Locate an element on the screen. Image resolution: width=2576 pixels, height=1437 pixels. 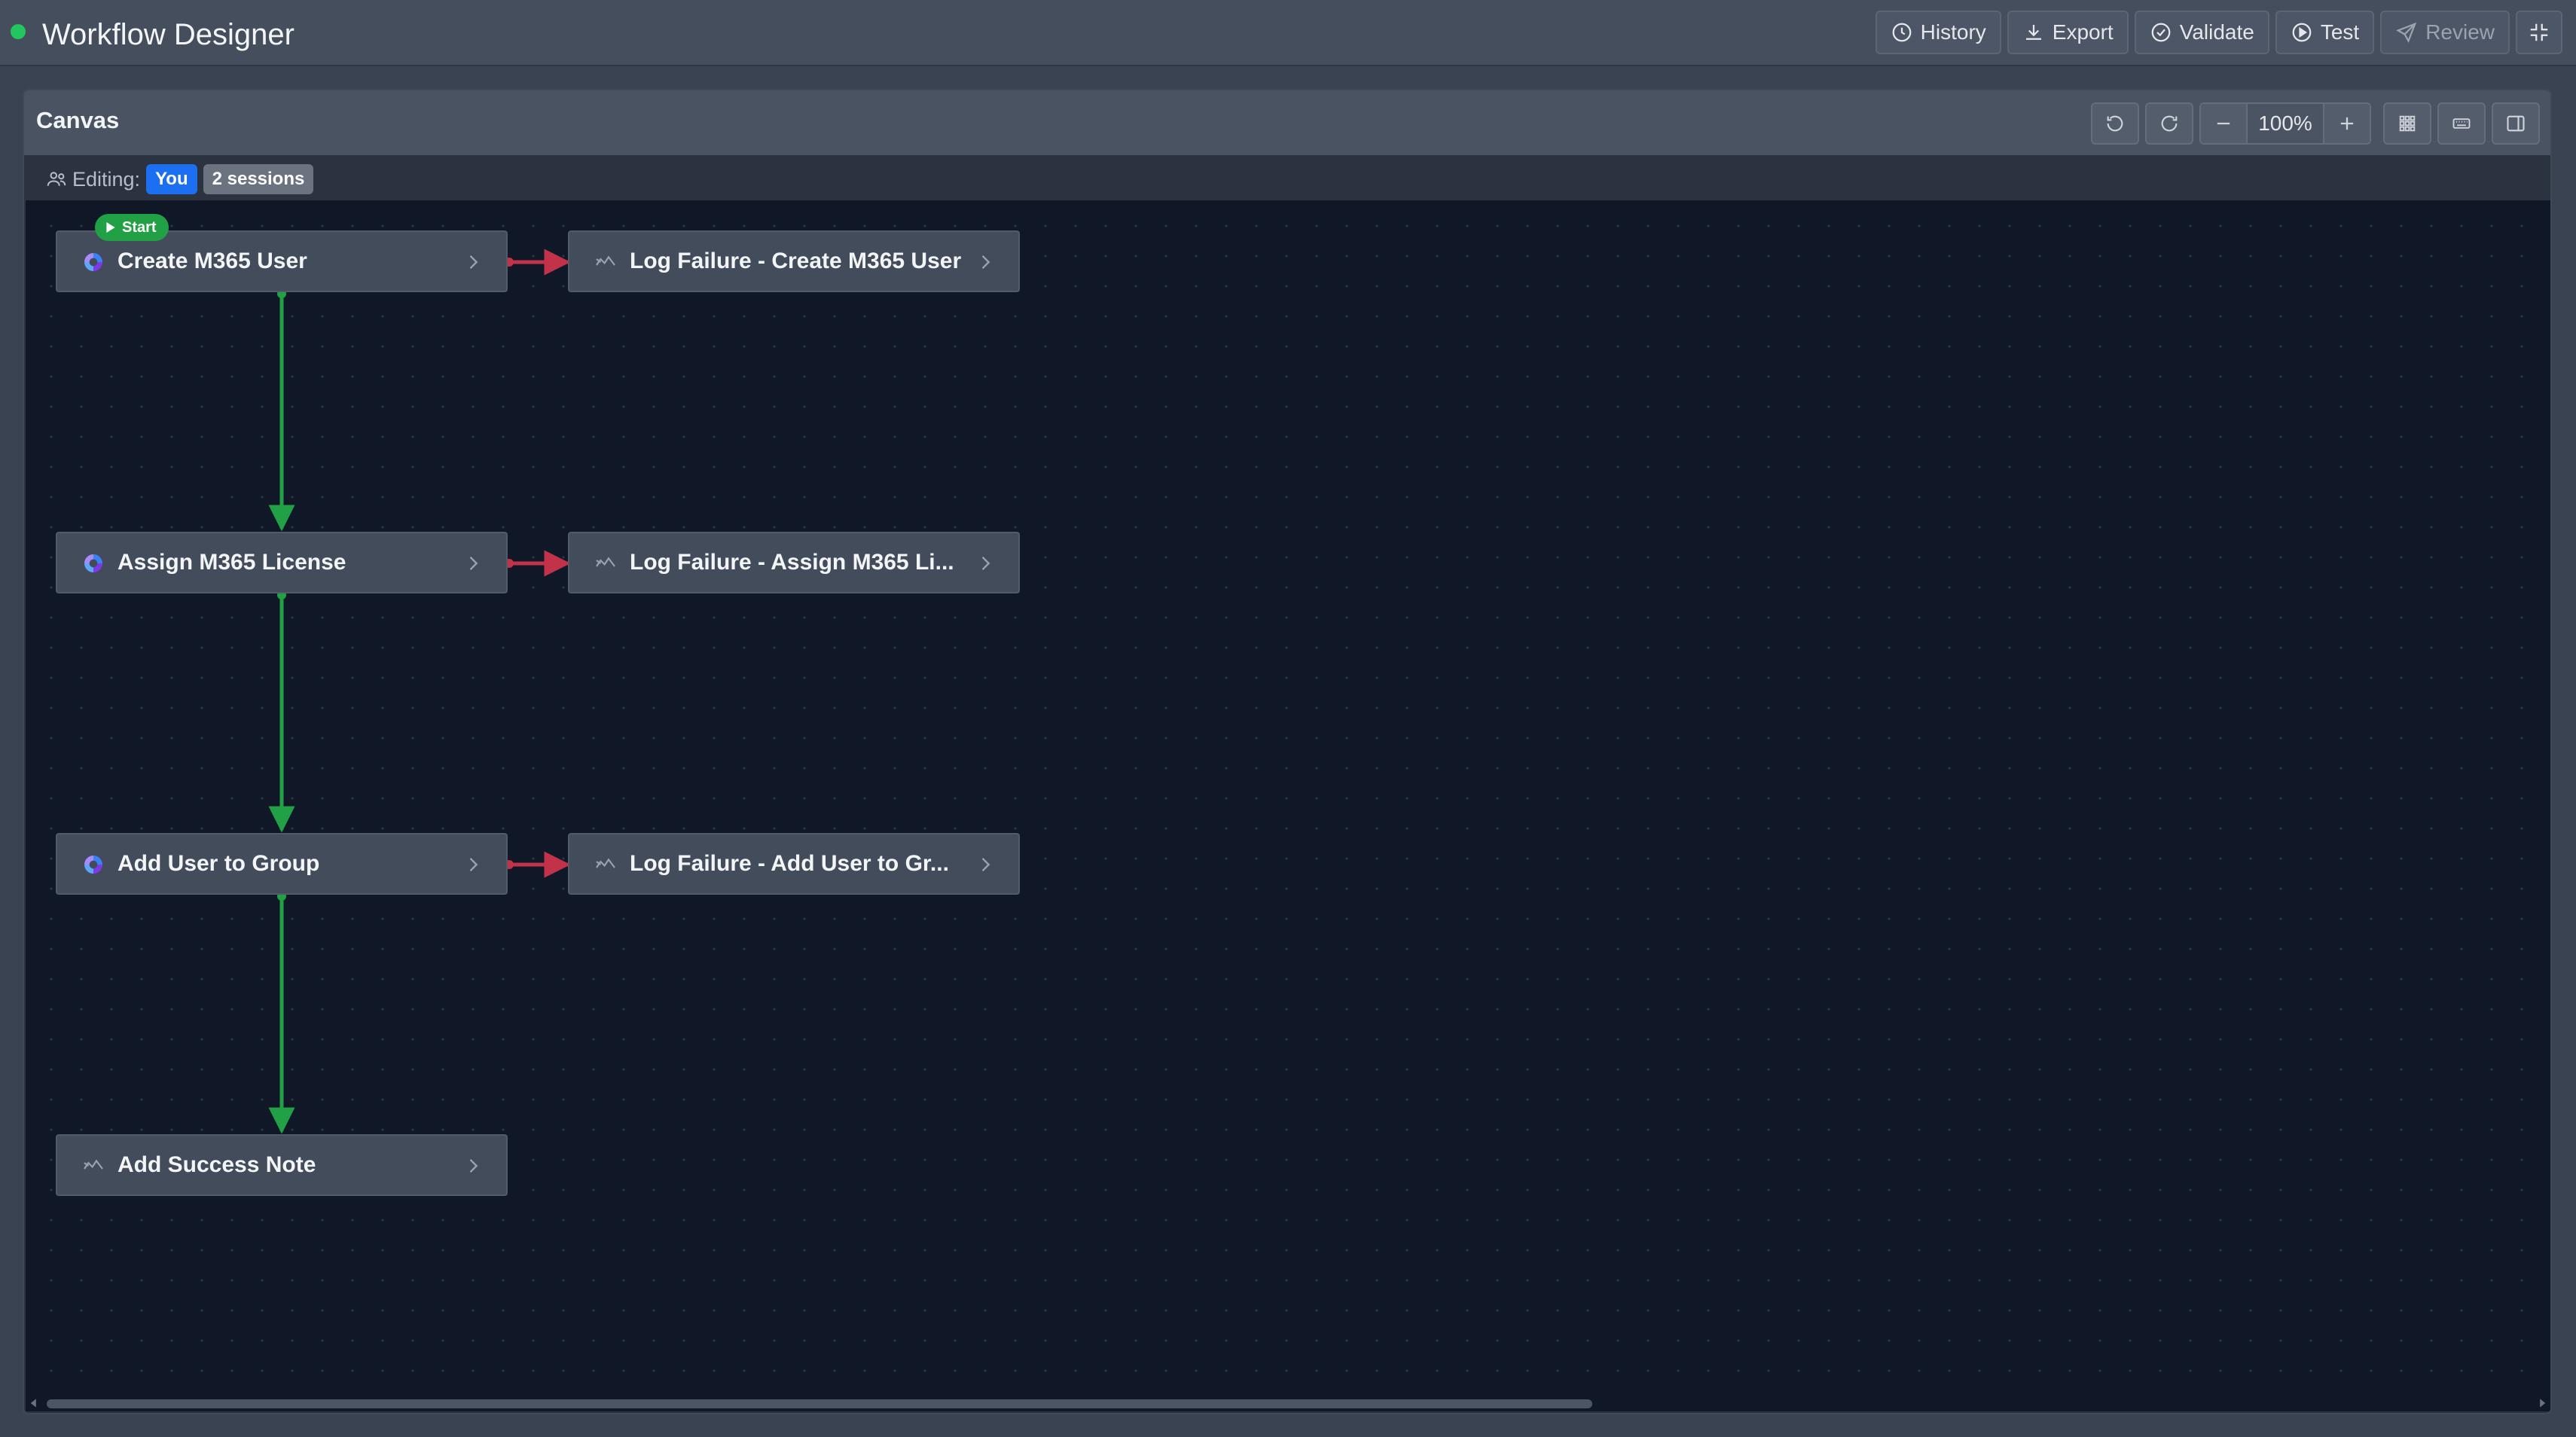
history-button: History is located at coordinates (1938, 32).